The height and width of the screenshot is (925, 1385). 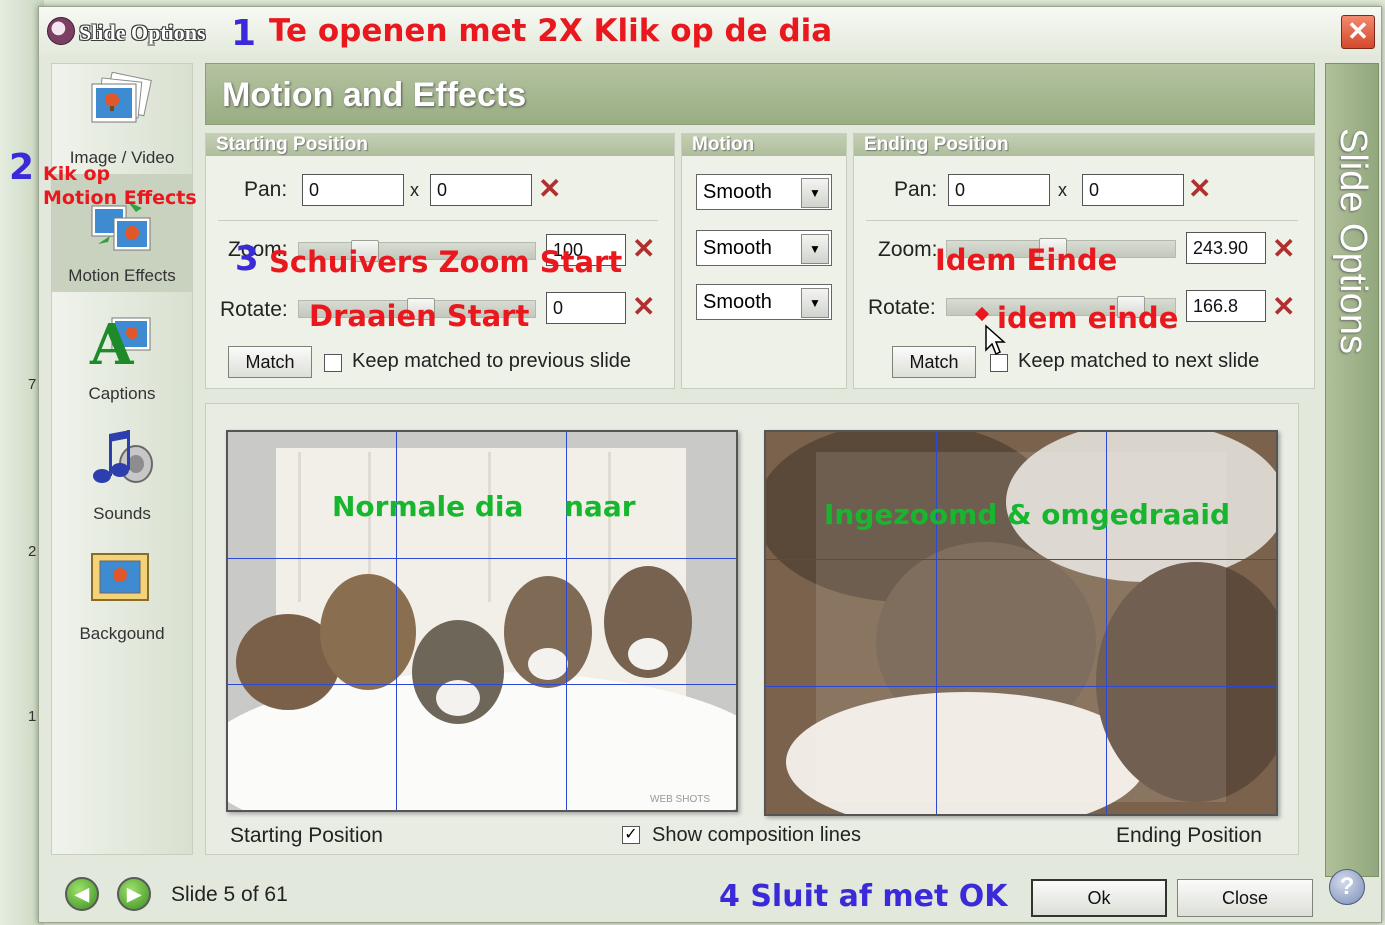 I want to click on annotation-to: naar, so click(x=600, y=506).